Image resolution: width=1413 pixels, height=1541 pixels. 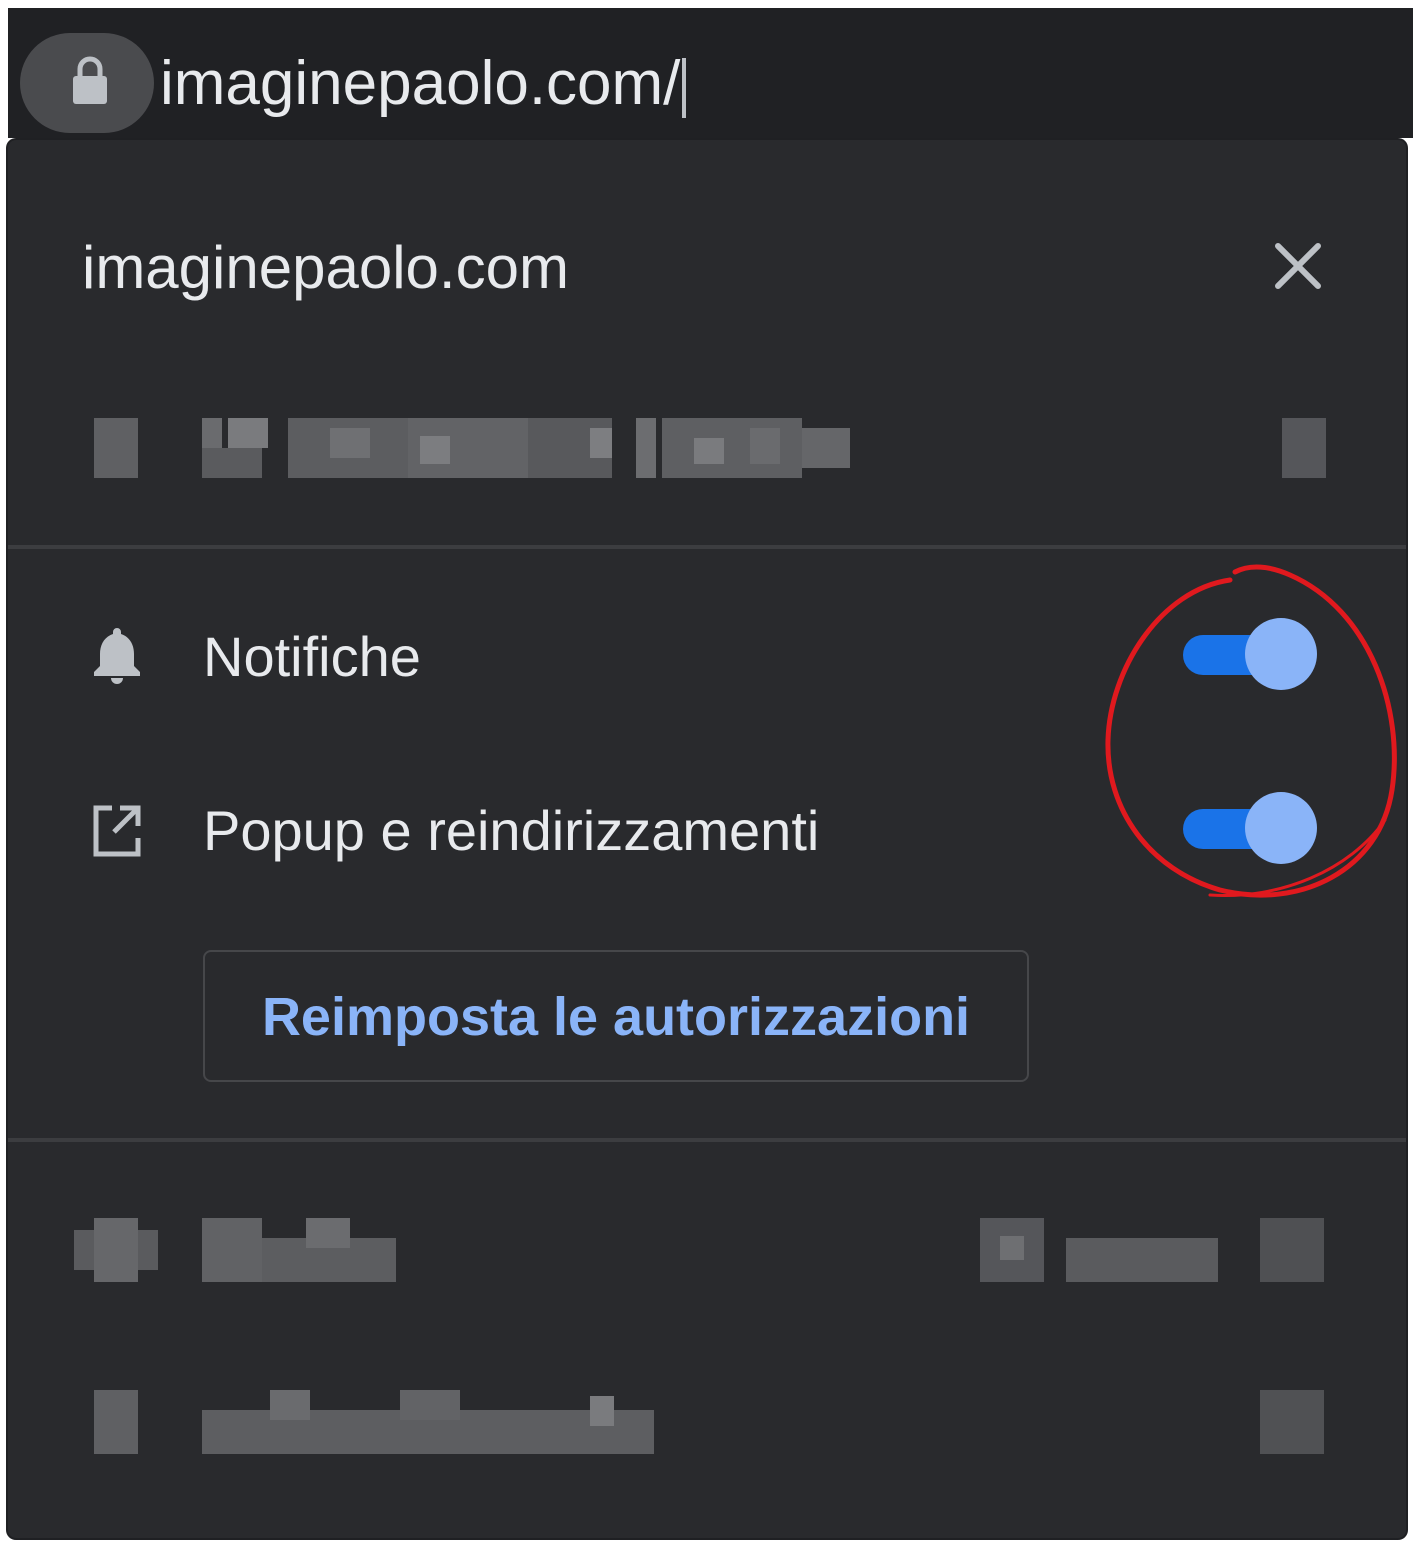 What do you see at coordinates (511, 830) in the screenshot?
I see `permission-label-popup: Popup e reindirizzamenti` at bounding box center [511, 830].